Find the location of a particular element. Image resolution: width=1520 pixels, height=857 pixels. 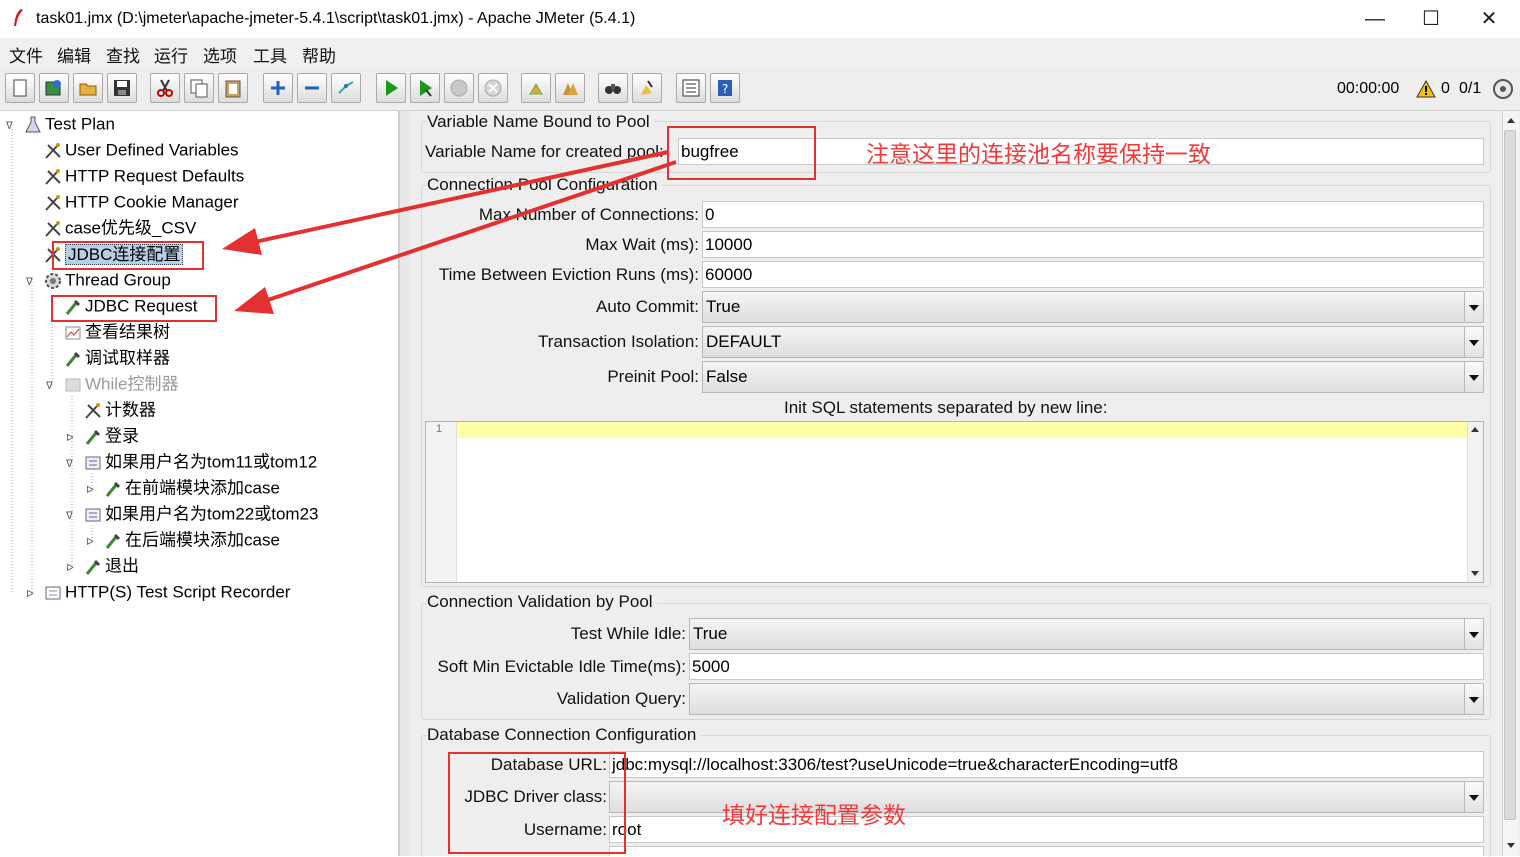

annotation-arrows is located at coordinates (449, 232).